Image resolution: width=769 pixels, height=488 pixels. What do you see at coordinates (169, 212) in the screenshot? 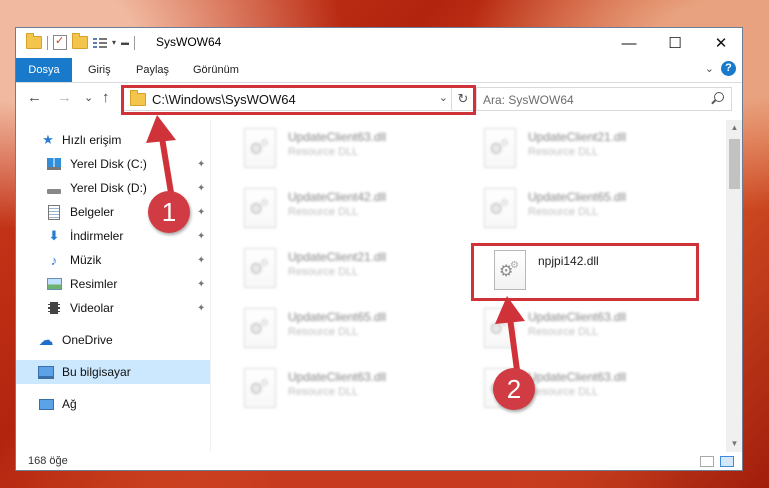
I see `step-1-badge: 1` at bounding box center [169, 212].